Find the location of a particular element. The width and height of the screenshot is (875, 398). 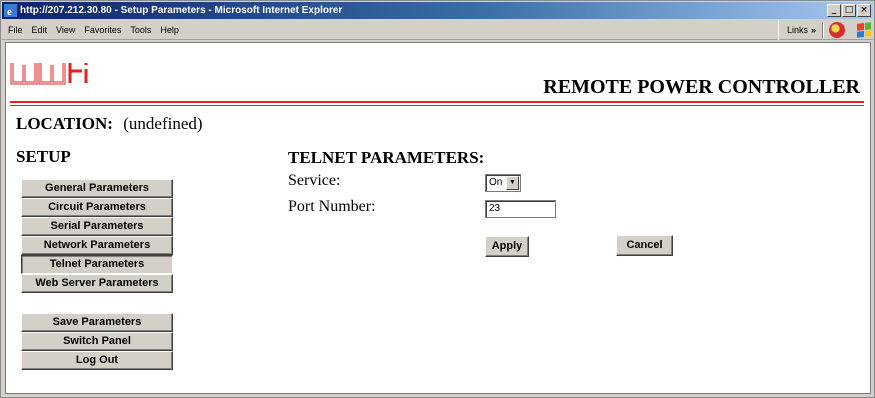

menu-file: File is located at coordinates (15, 30).